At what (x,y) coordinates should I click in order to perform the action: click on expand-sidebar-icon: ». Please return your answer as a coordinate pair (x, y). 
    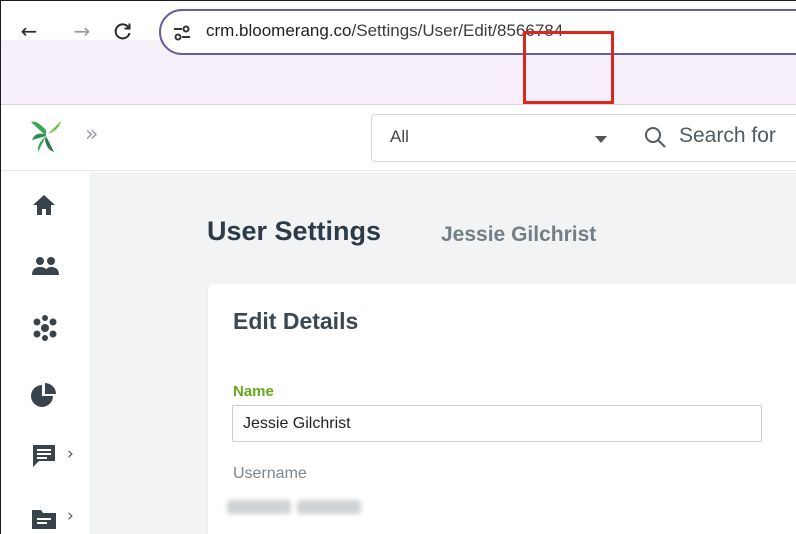
    Looking at the image, I should click on (91, 134).